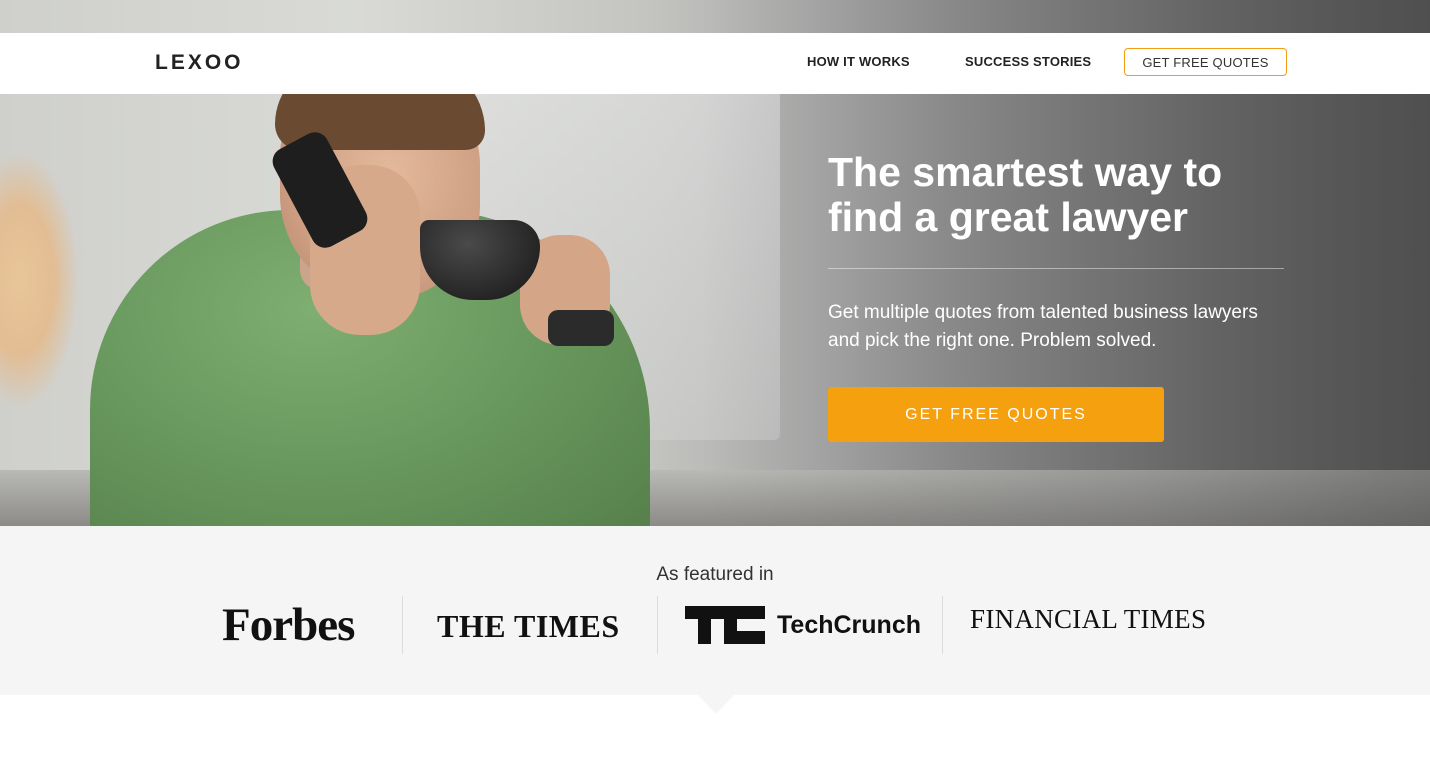 Image resolution: width=1430 pixels, height=769 pixels. I want to click on hero-title-line2: find a great lawyer, so click(1008, 217).